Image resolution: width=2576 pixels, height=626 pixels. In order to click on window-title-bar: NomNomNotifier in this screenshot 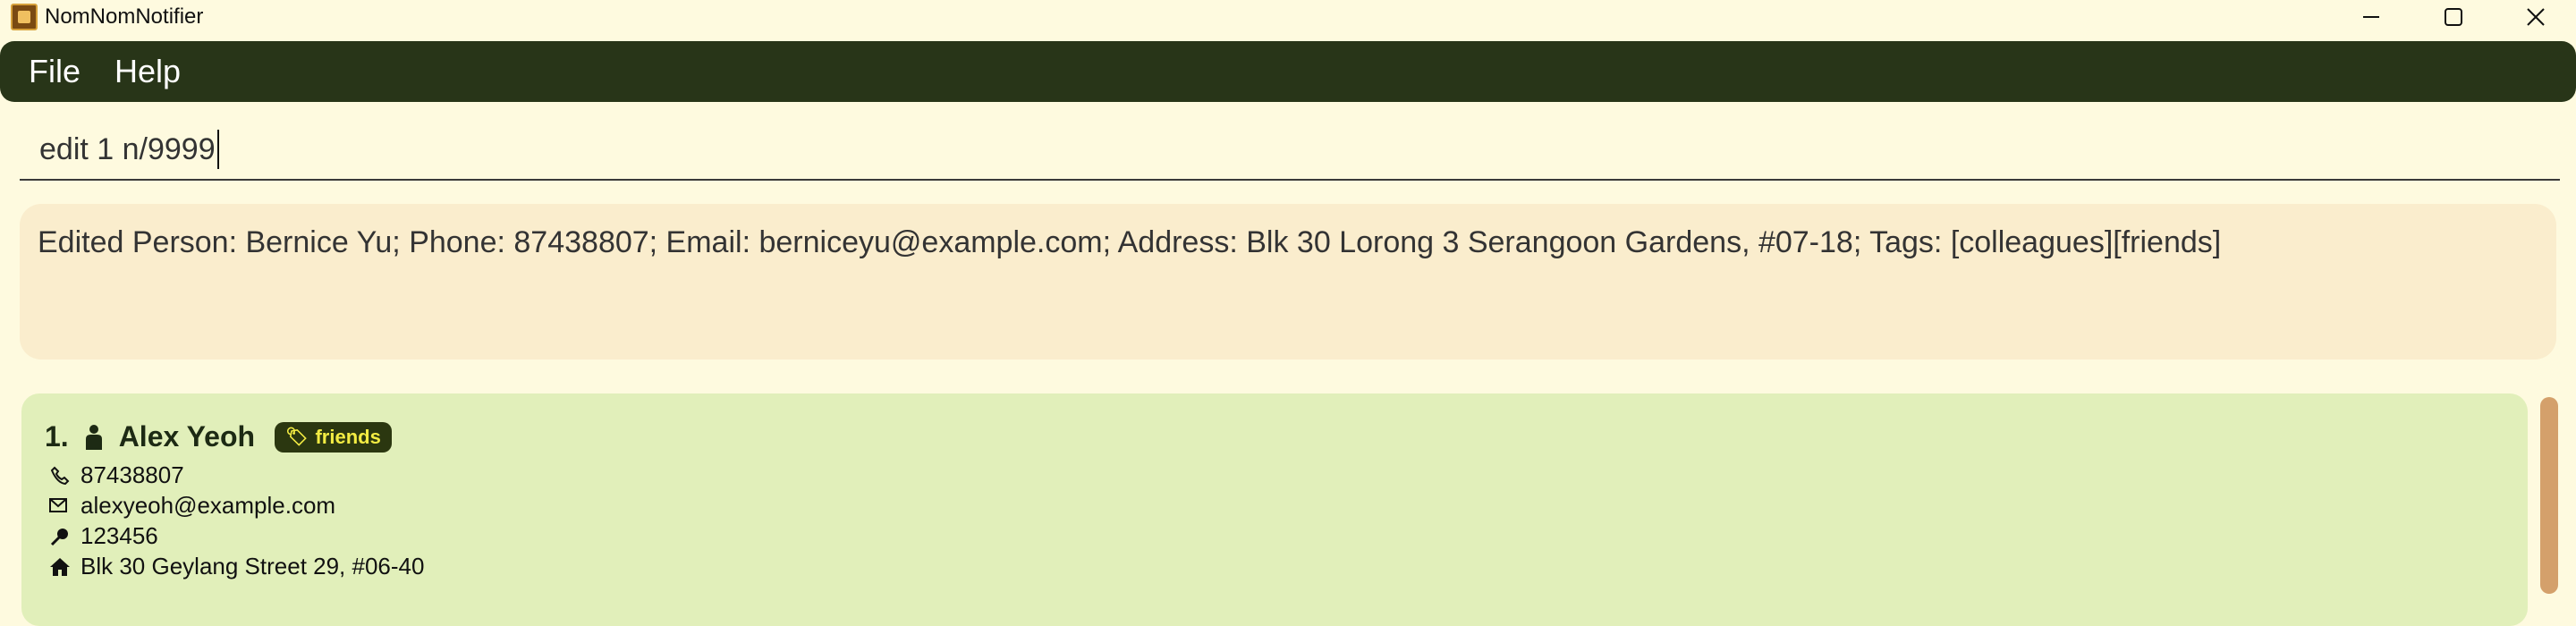, I will do `click(1288, 18)`.